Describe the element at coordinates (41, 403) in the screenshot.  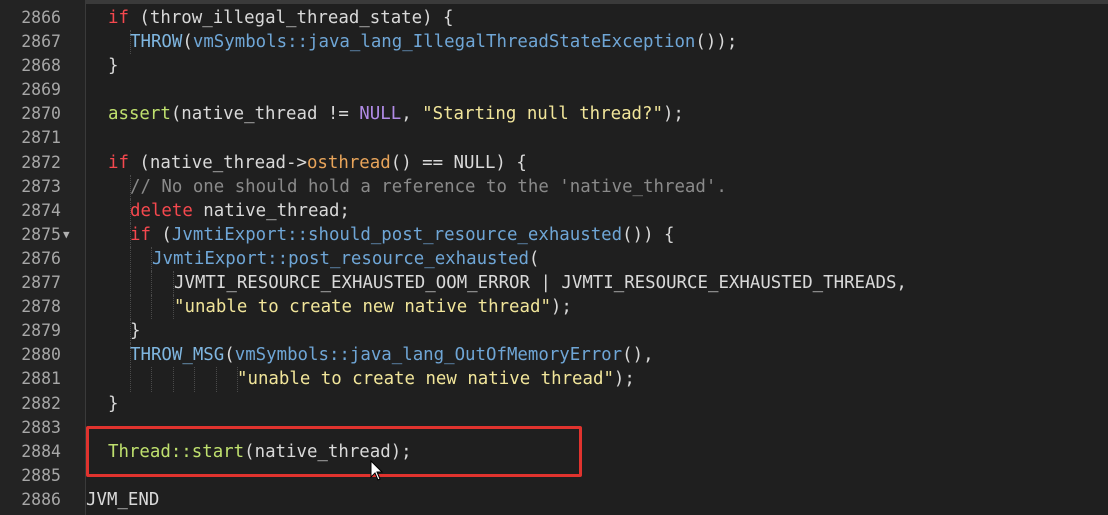
I see `line-number: 2882` at that location.